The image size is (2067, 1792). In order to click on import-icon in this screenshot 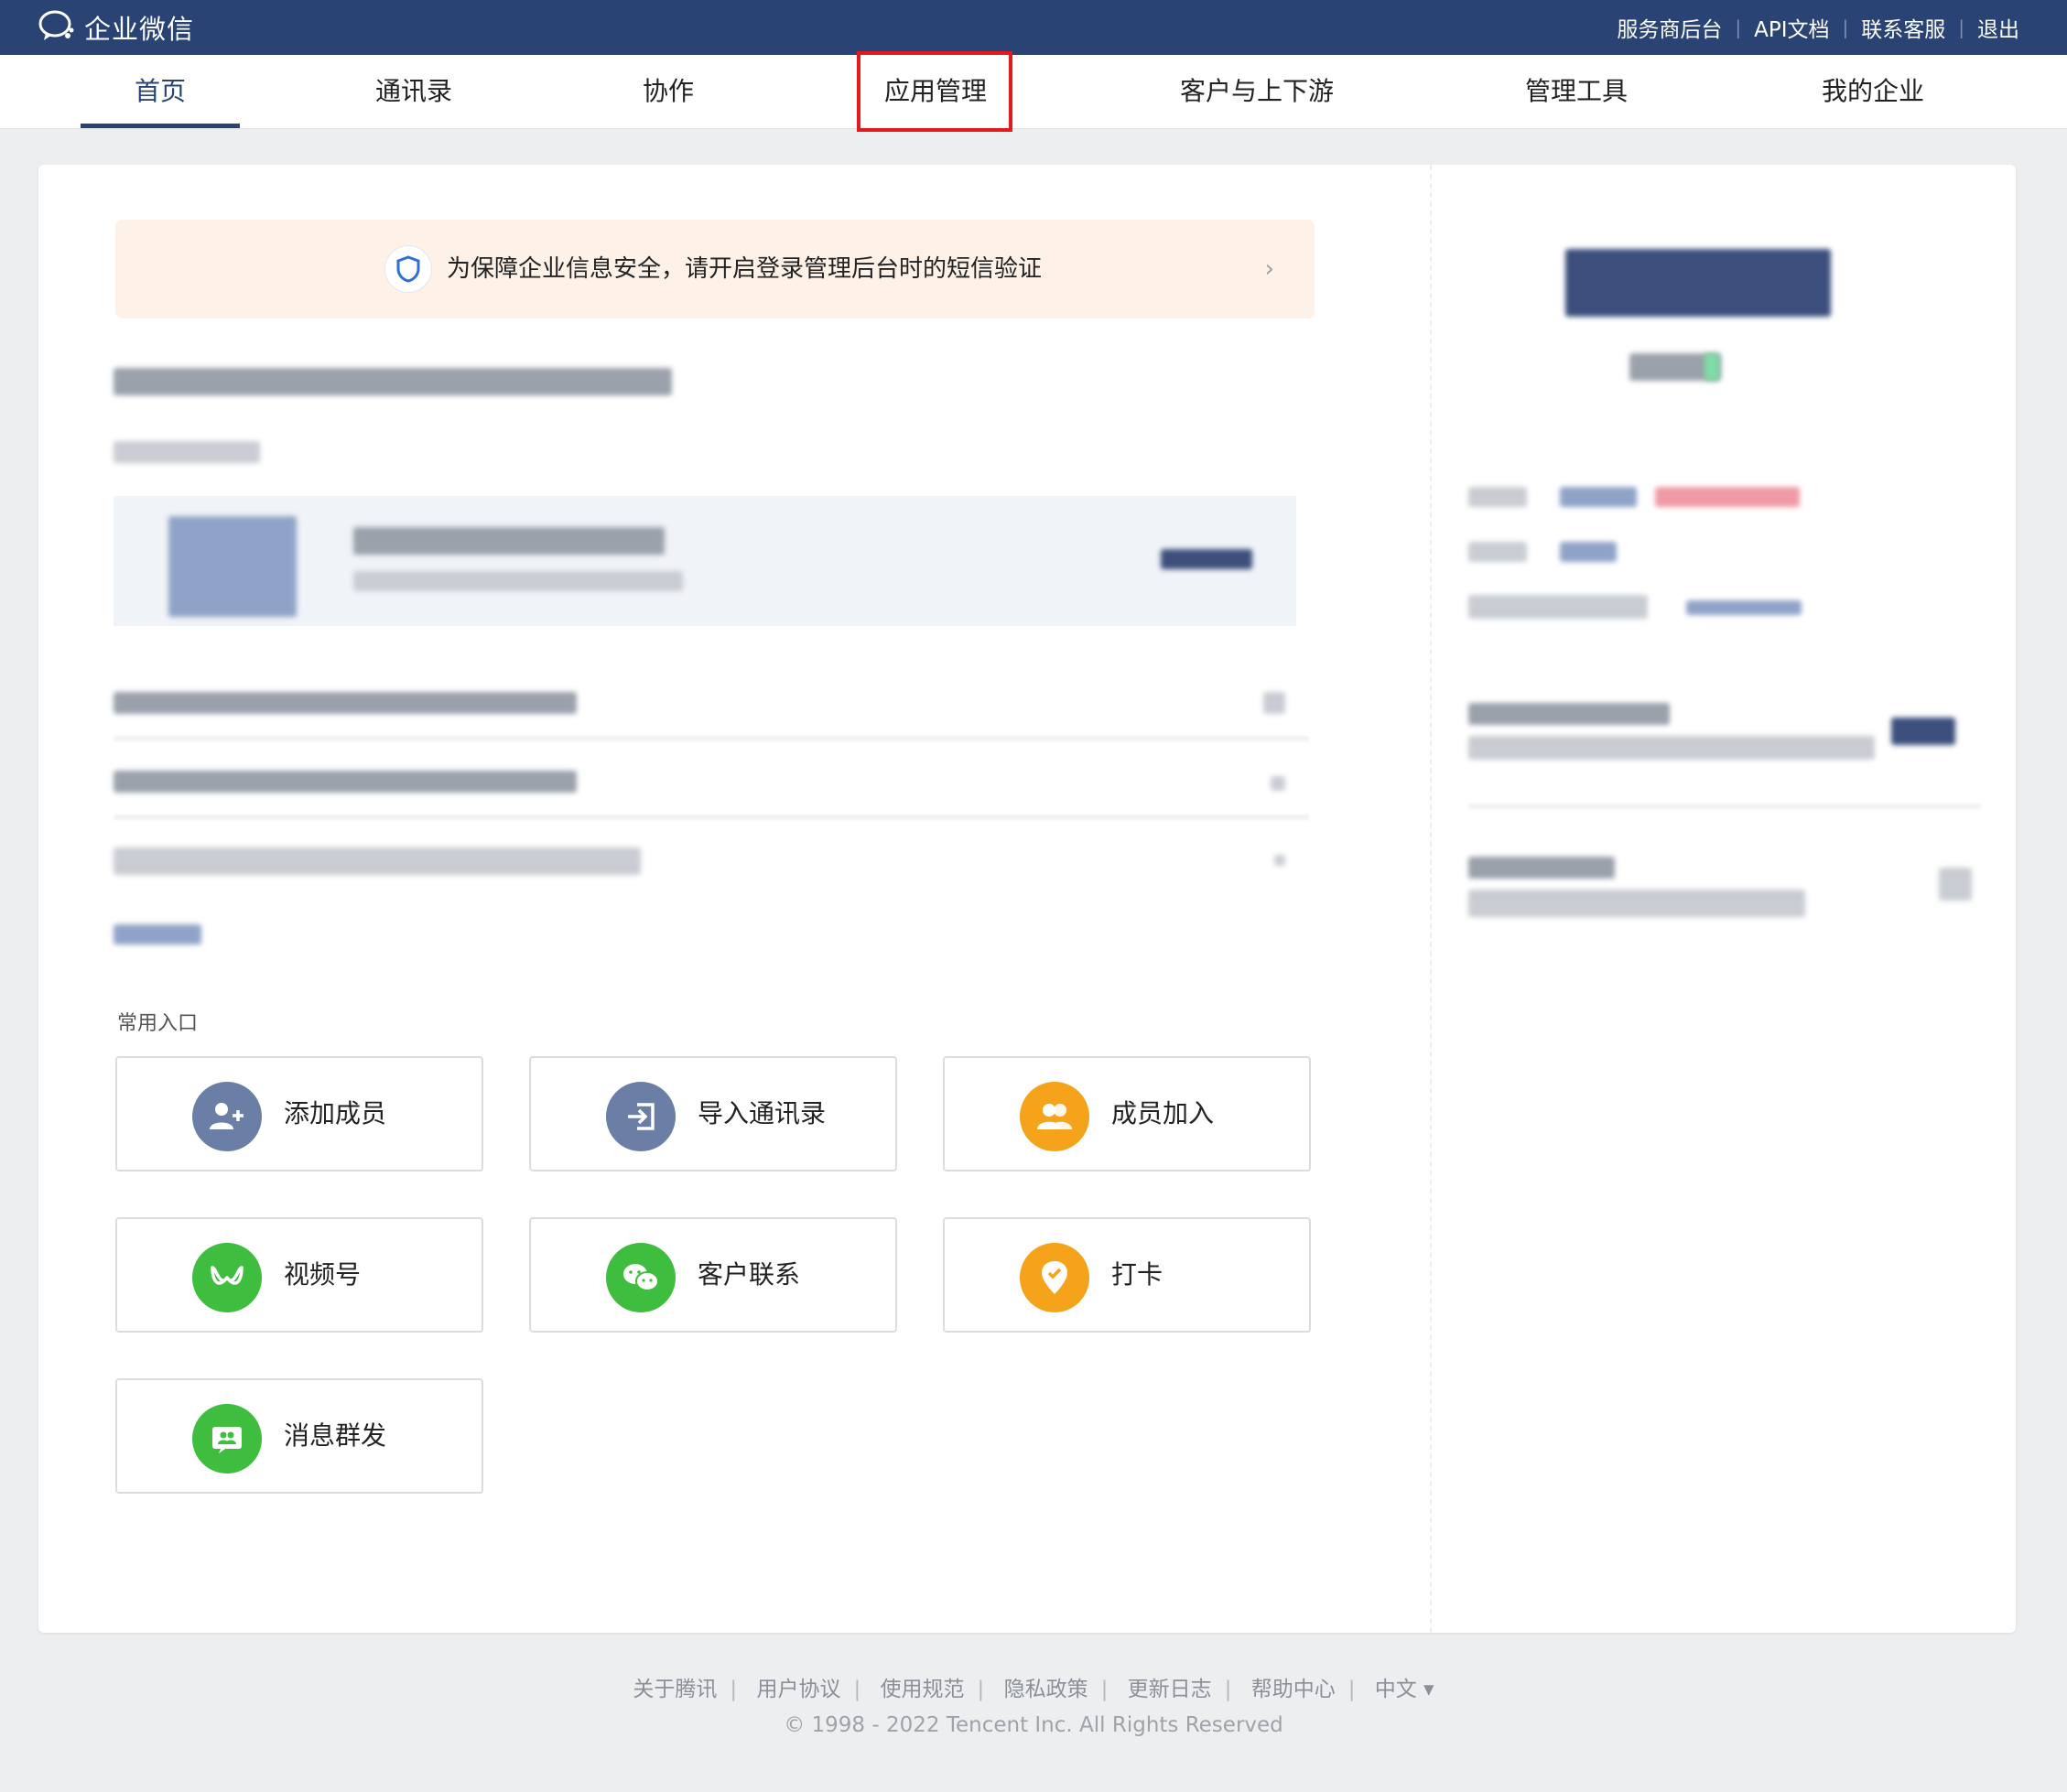, I will do `click(641, 1116)`.